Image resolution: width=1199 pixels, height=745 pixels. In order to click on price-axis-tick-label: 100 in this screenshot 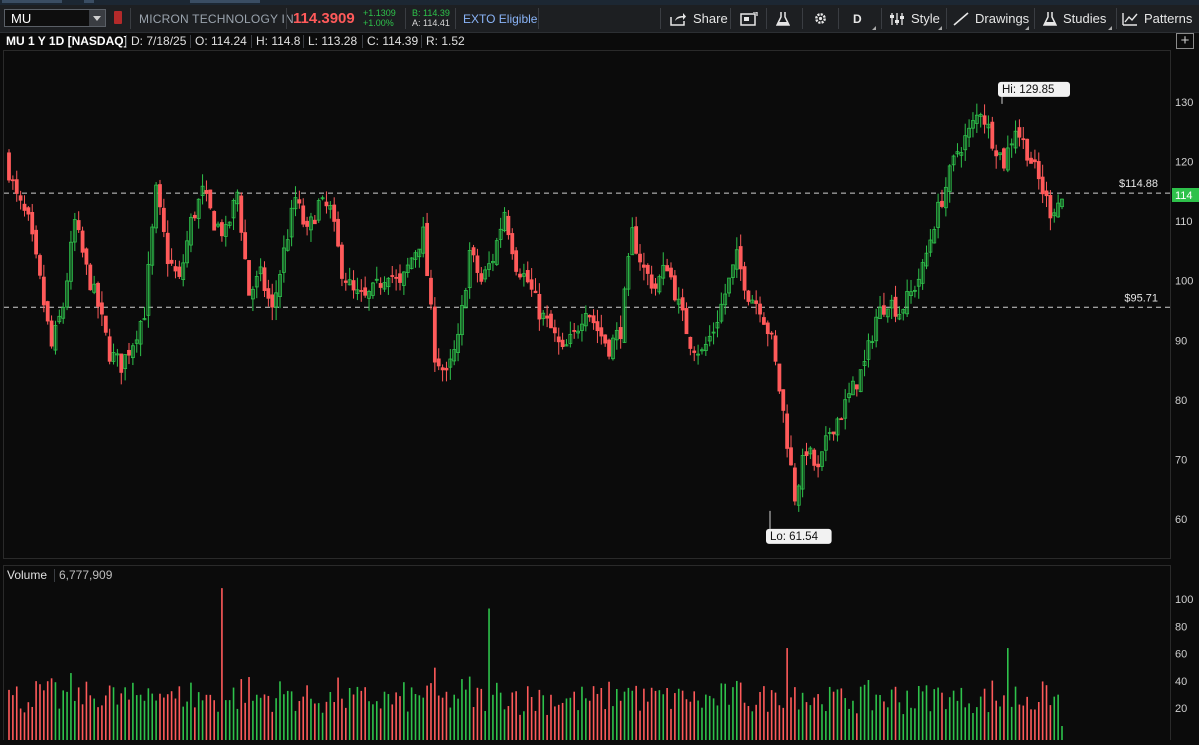, I will do `click(1184, 282)`.